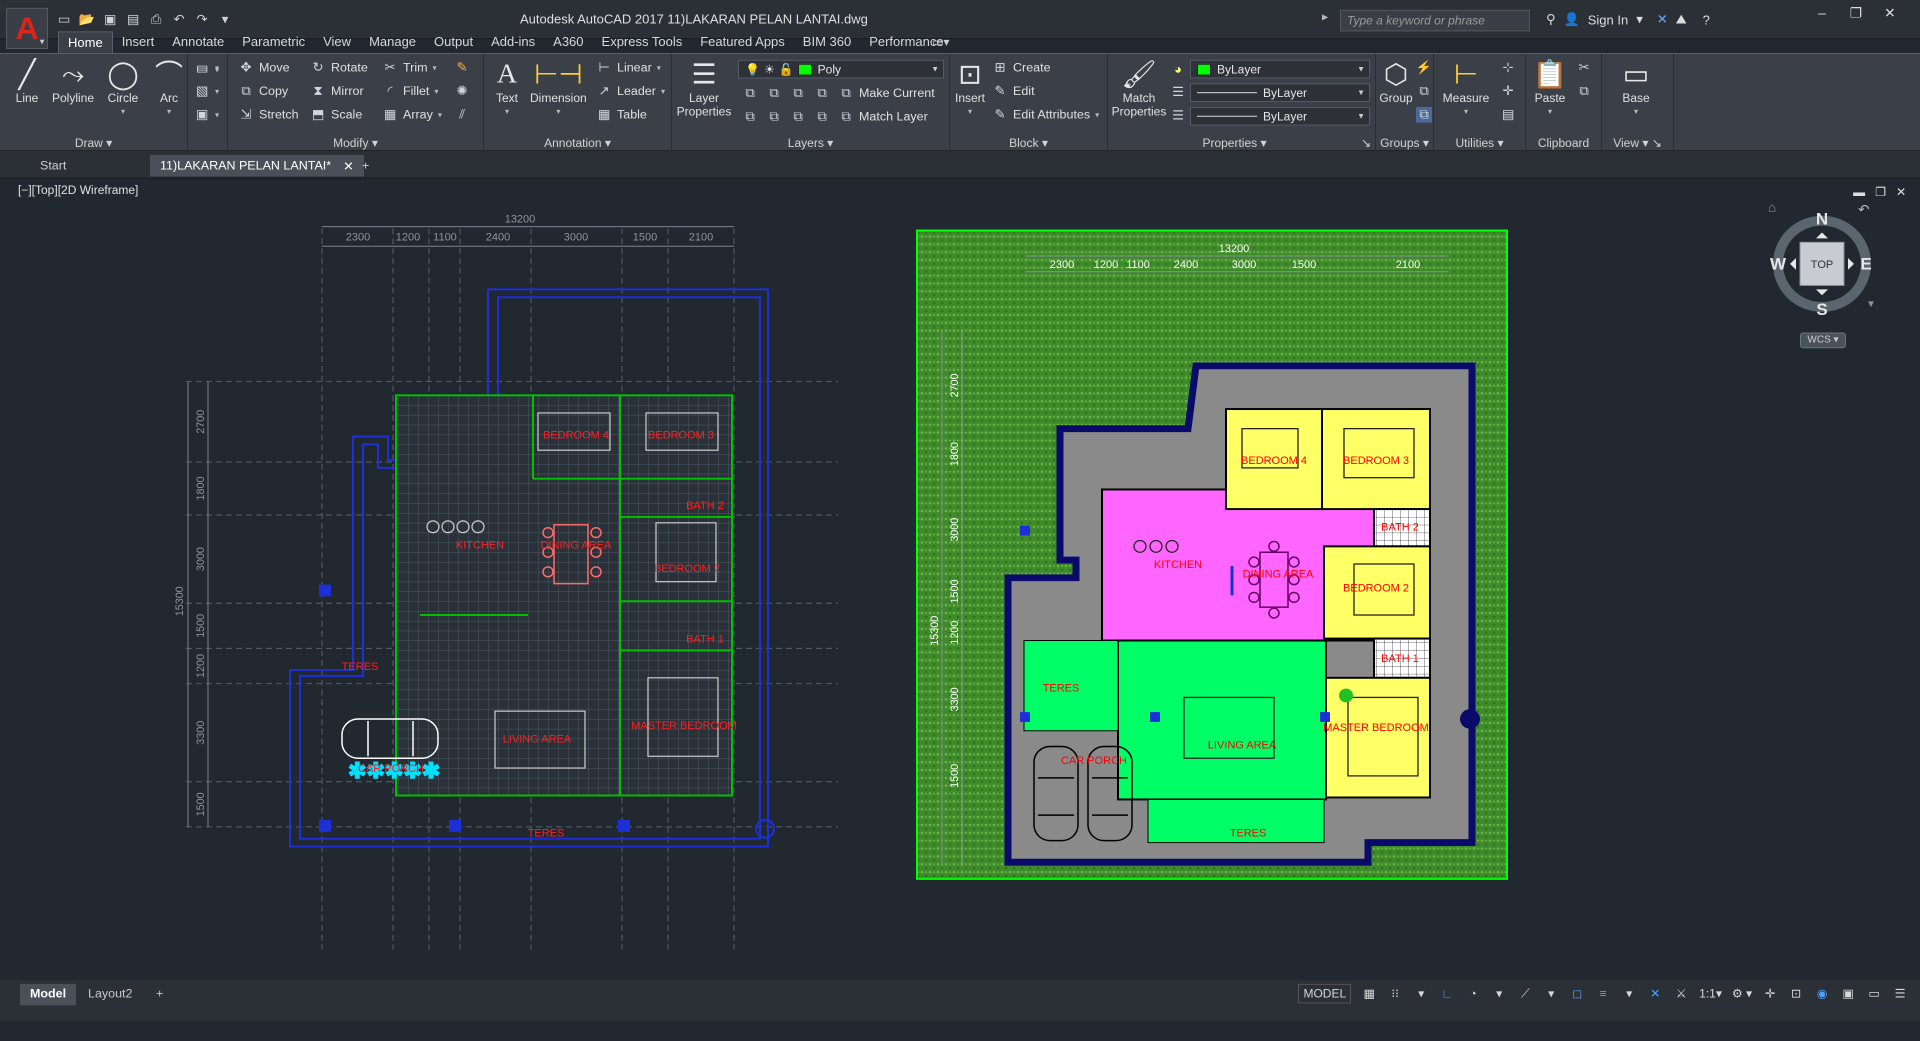  What do you see at coordinates (577, 143) in the screenshot?
I see `annotation-panel-title: Annotation ▾` at bounding box center [577, 143].